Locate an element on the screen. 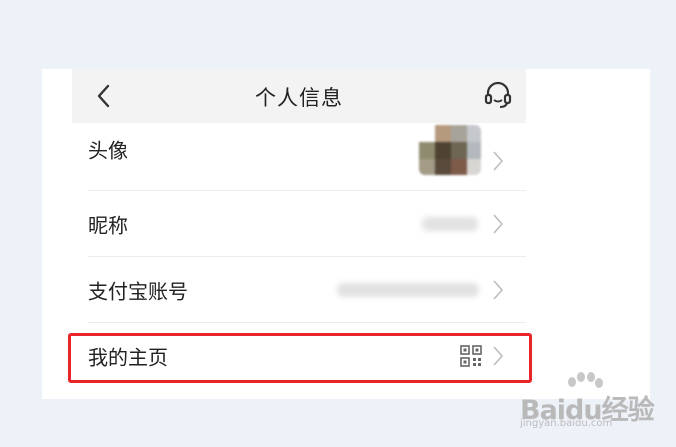 The width and height of the screenshot is (676, 447). highlight-box is located at coordinates (300, 358).